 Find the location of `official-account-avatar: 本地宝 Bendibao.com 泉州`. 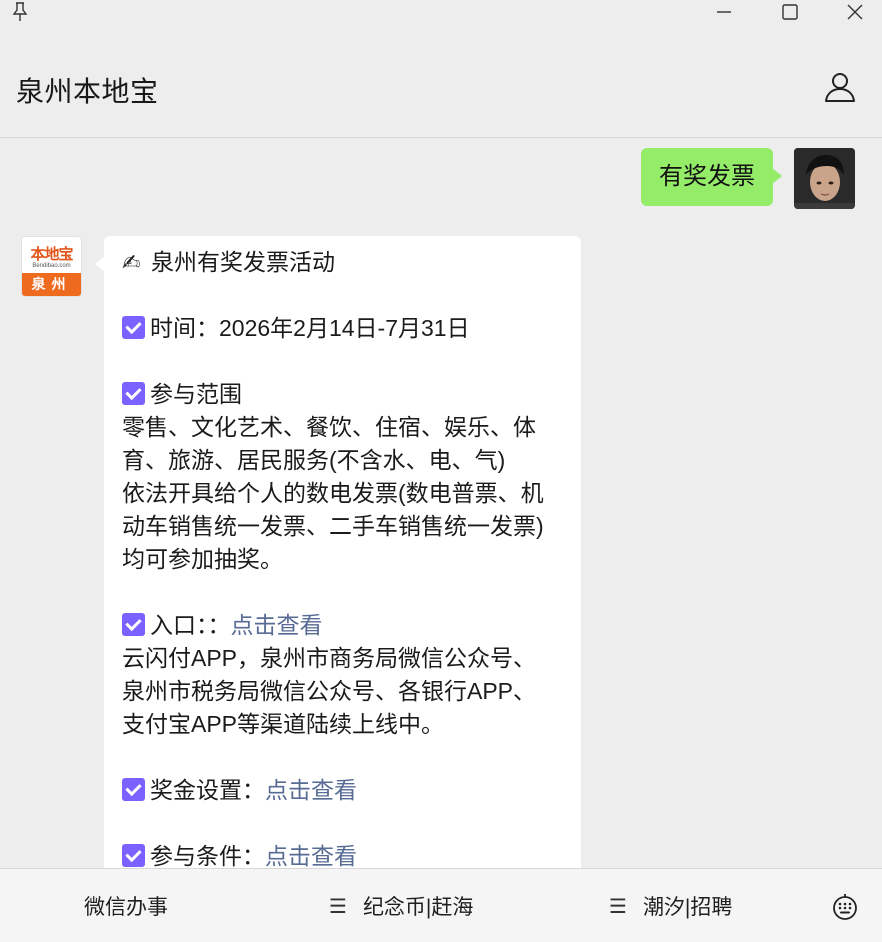

official-account-avatar: 本地宝 Bendibao.com 泉州 is located at coordinates (51, 266).